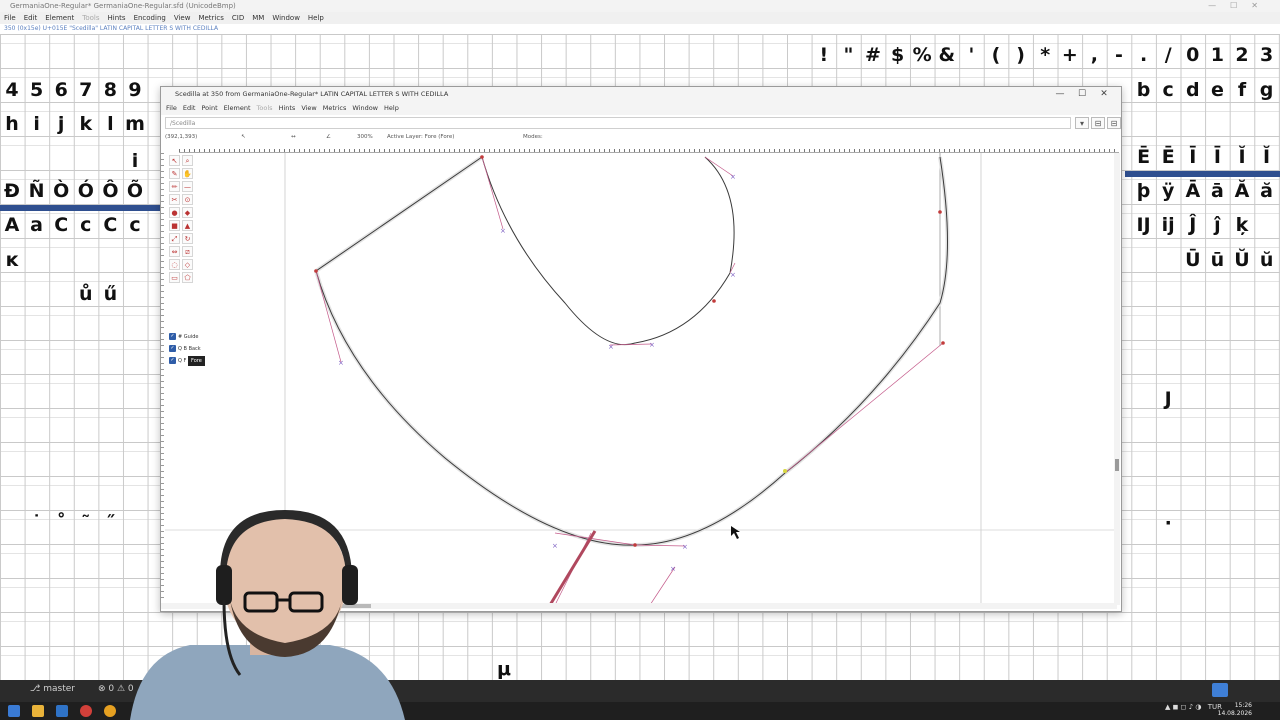 The image size is (1280, 720). What do you see at coordinates (1070, 55) in the screenshot?
I see `glyph-cell: +` at bounding box center [1070, 55].